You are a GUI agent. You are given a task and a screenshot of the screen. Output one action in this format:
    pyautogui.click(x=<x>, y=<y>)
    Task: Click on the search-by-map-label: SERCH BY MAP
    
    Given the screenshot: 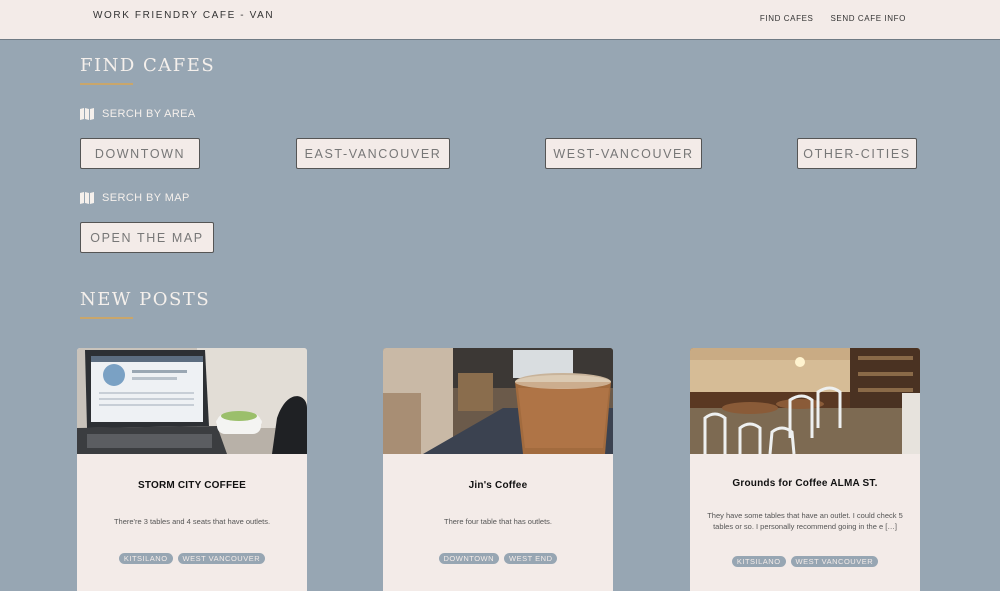 What is the action you would take?
    pyautogui.click(x=135, y=198)
    